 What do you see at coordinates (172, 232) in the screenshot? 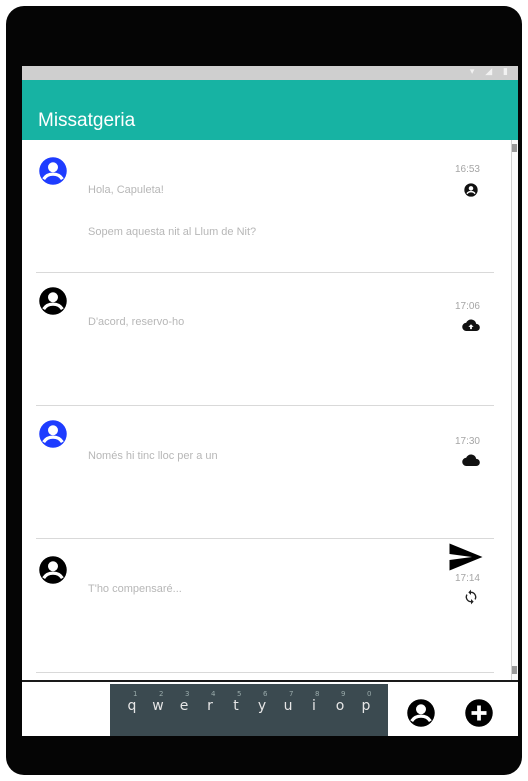
I see `message-text: Sopem aquesta nit al Llum de Nit?` at bounding box center [172, 232].